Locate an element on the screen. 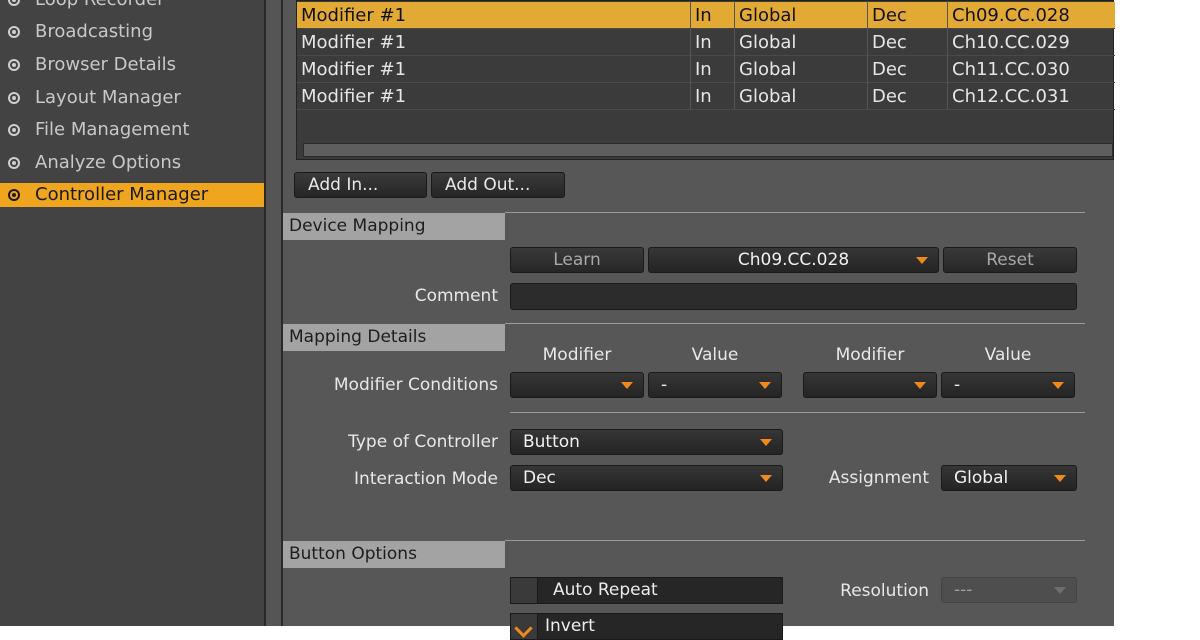 The image size is (1200, 640). cell-control: Ch09.CC.028 is located at coordinates (1011, 15).